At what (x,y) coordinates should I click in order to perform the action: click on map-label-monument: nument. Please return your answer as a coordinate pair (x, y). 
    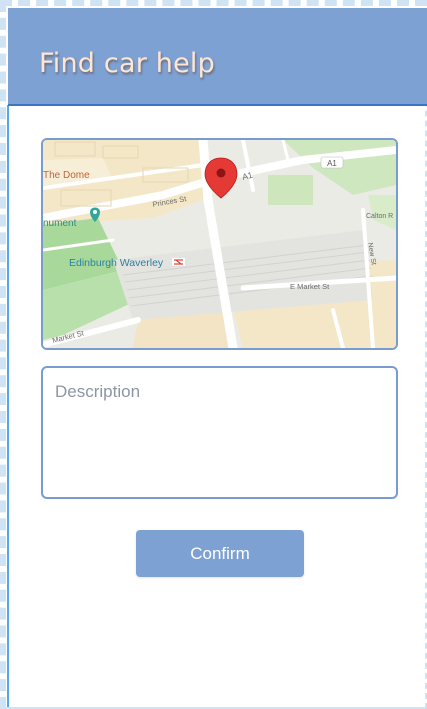
    Looking at the image, I should click on (60, 223).